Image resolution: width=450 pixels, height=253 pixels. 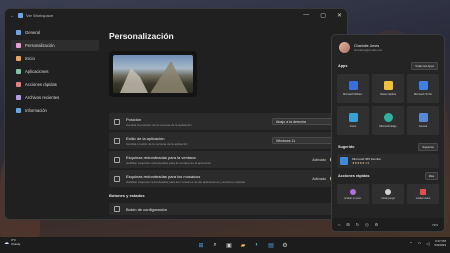 What do you see at coordinates (388, 198) in the screenshot?
I see `action-name: Iniciar juego` at bounding box center [388, 198].